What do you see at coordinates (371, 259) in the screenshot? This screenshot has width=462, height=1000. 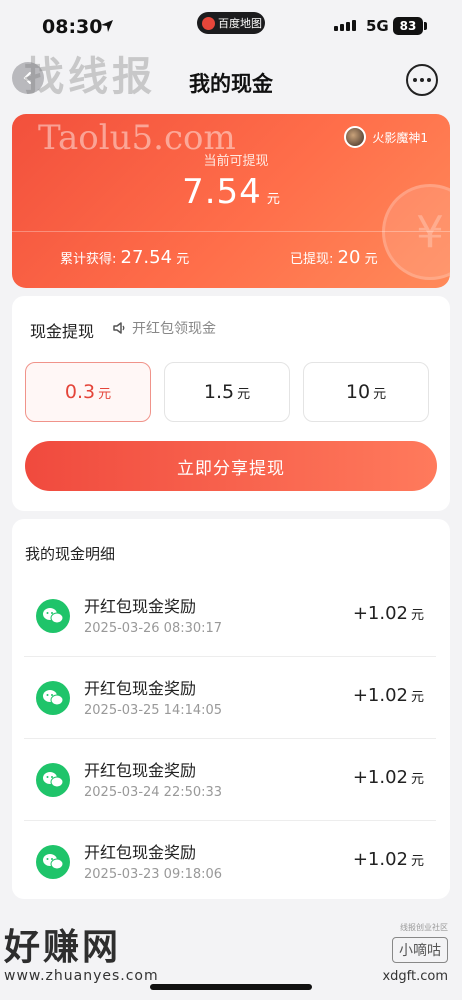 I see `withdrawn-unit: 元` at bounding box center [371, 259].